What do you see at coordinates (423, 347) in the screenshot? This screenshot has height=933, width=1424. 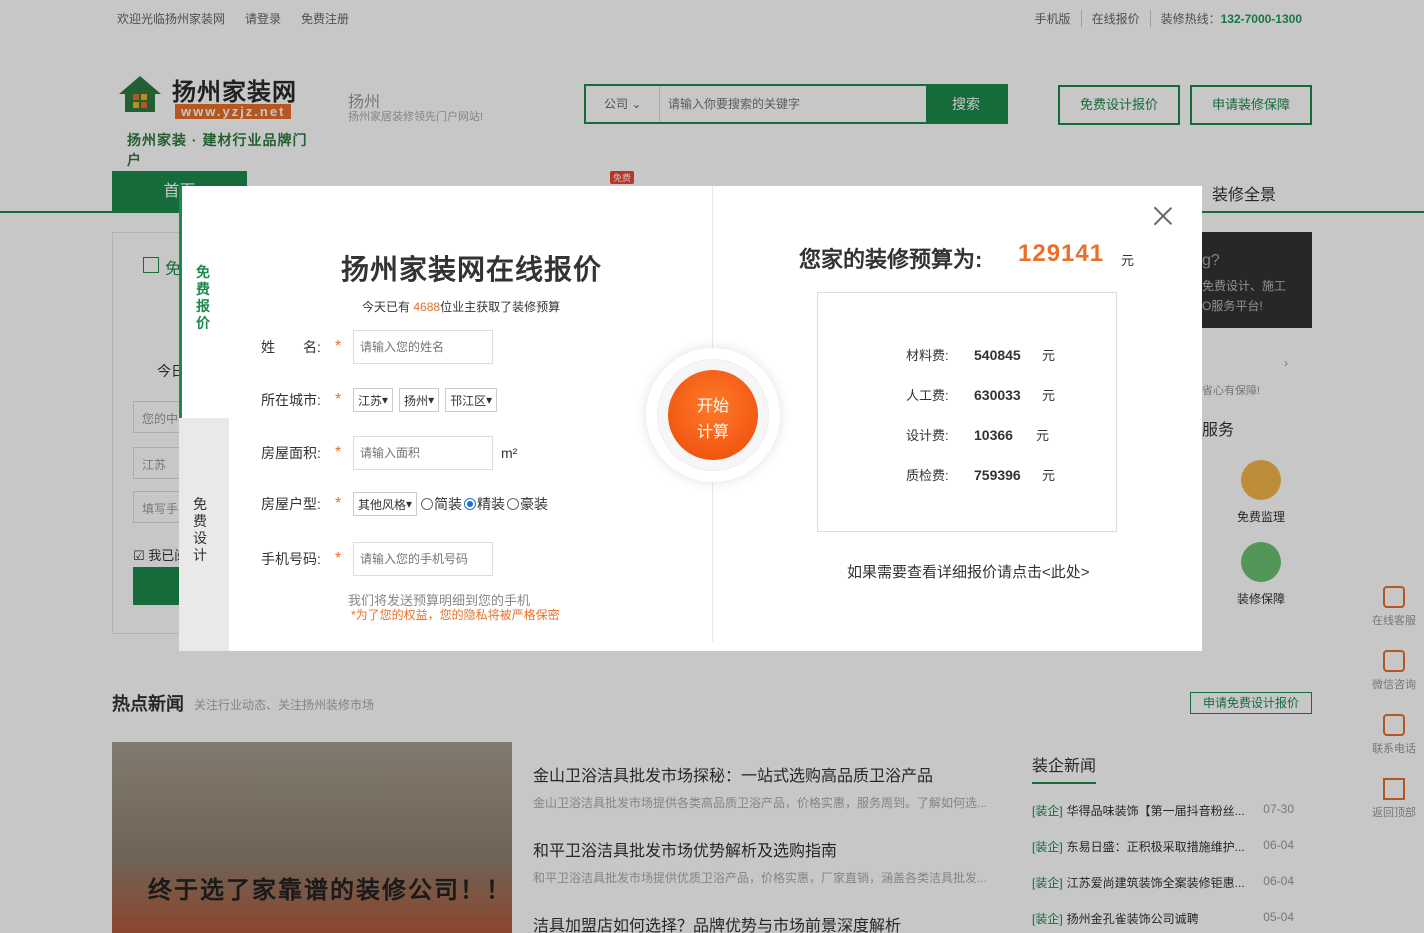 I see `name-input` at bounding box center [423, 347].